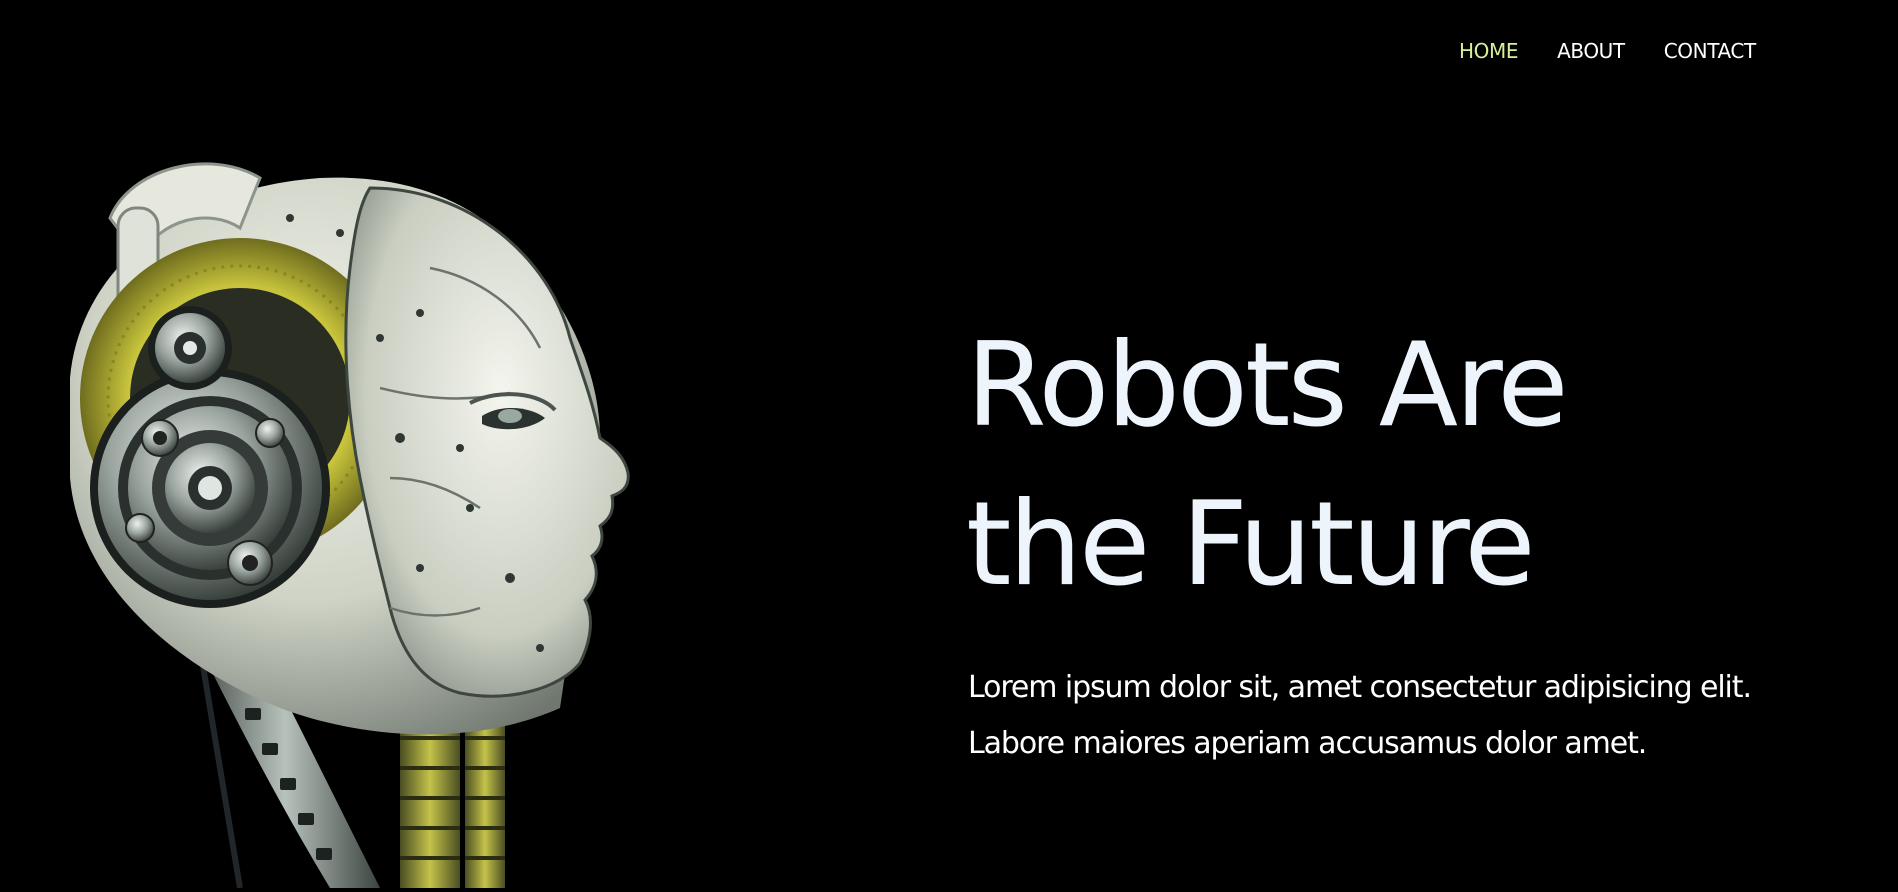  Describe the element at coordinates (1488, 51) in the screenshot. I see `nav-home-link: HOME` at that location.